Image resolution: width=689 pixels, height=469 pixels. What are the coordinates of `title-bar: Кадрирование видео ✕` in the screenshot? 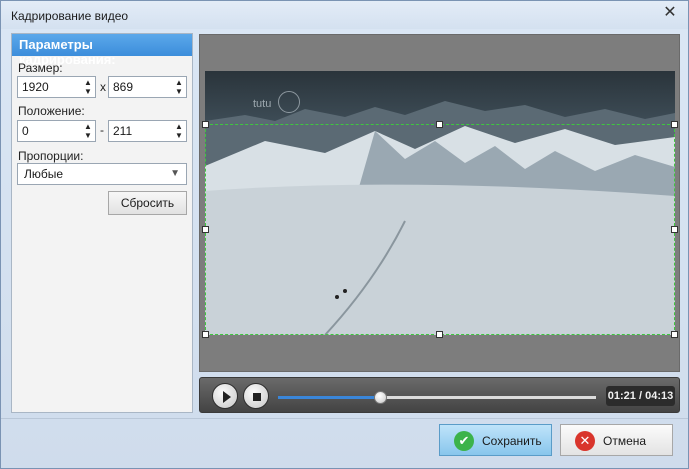 It's located at (344, 15).